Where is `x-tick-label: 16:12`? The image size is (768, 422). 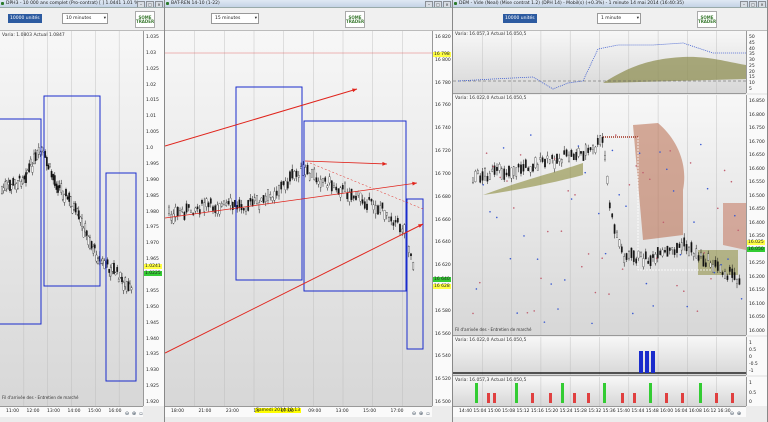
x-tick-label: 16:12 is located at coordinates (710, 411).